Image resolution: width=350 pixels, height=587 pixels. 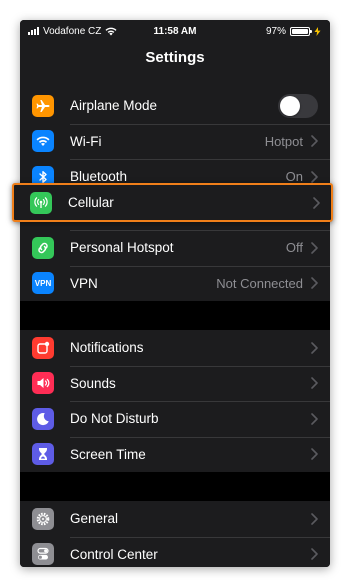 What do you see at coordinates (175, 383) in the screenshot?
I see `settings-row-sounds: Sounds` at bounding box center [175, 383].